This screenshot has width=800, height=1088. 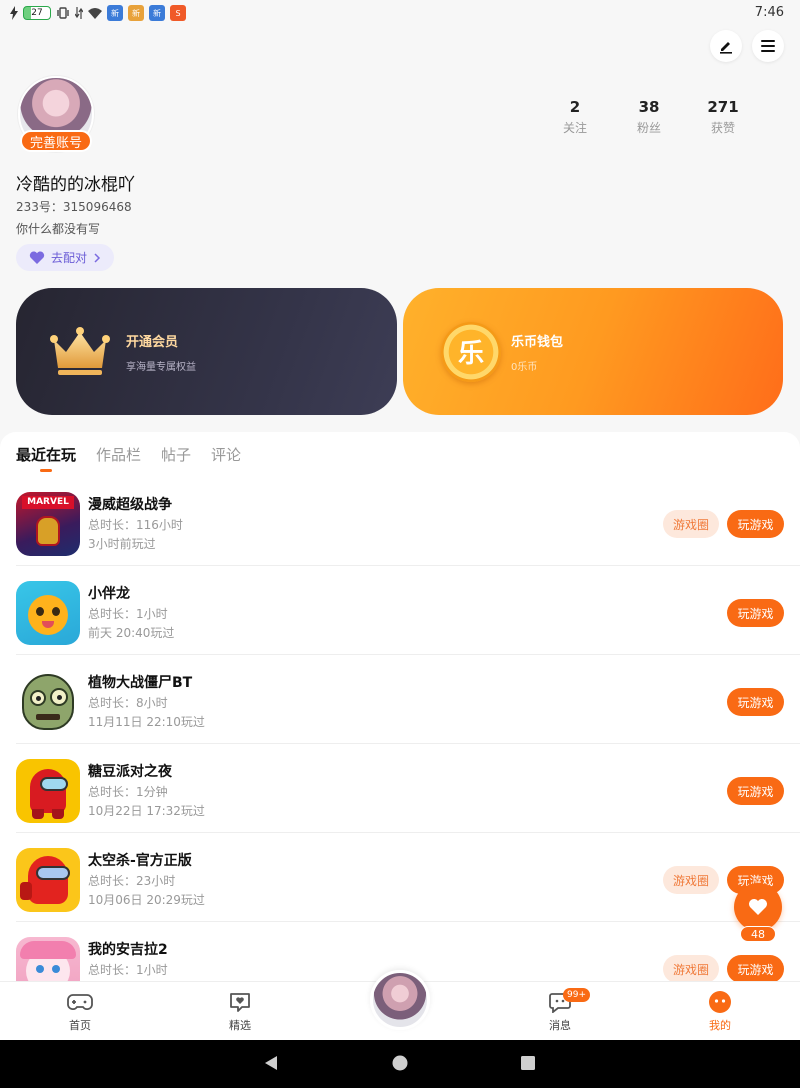 What do you see at coordinates (408, 700) in the screenshot?
I see `game-row: 植物大战僵尸BT 总时长：8小时 11月11日 22:10玩过 玩游戏` at bounding box center [408, 700].